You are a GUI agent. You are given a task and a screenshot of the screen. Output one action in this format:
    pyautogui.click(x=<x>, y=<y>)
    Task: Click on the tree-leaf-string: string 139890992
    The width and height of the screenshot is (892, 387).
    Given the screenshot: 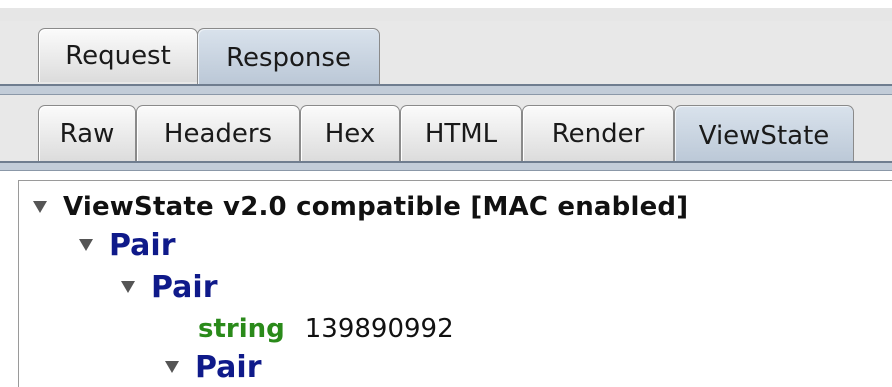 What is the action you would take?
    pyautogui.click(x=326, y=329)
    